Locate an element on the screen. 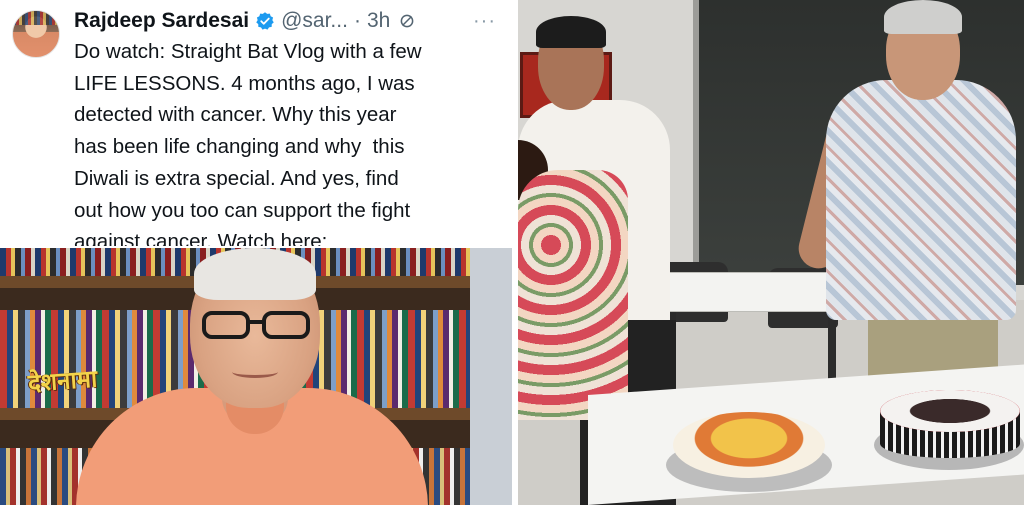  black-forest-cake is located at coordinates (950, 411).